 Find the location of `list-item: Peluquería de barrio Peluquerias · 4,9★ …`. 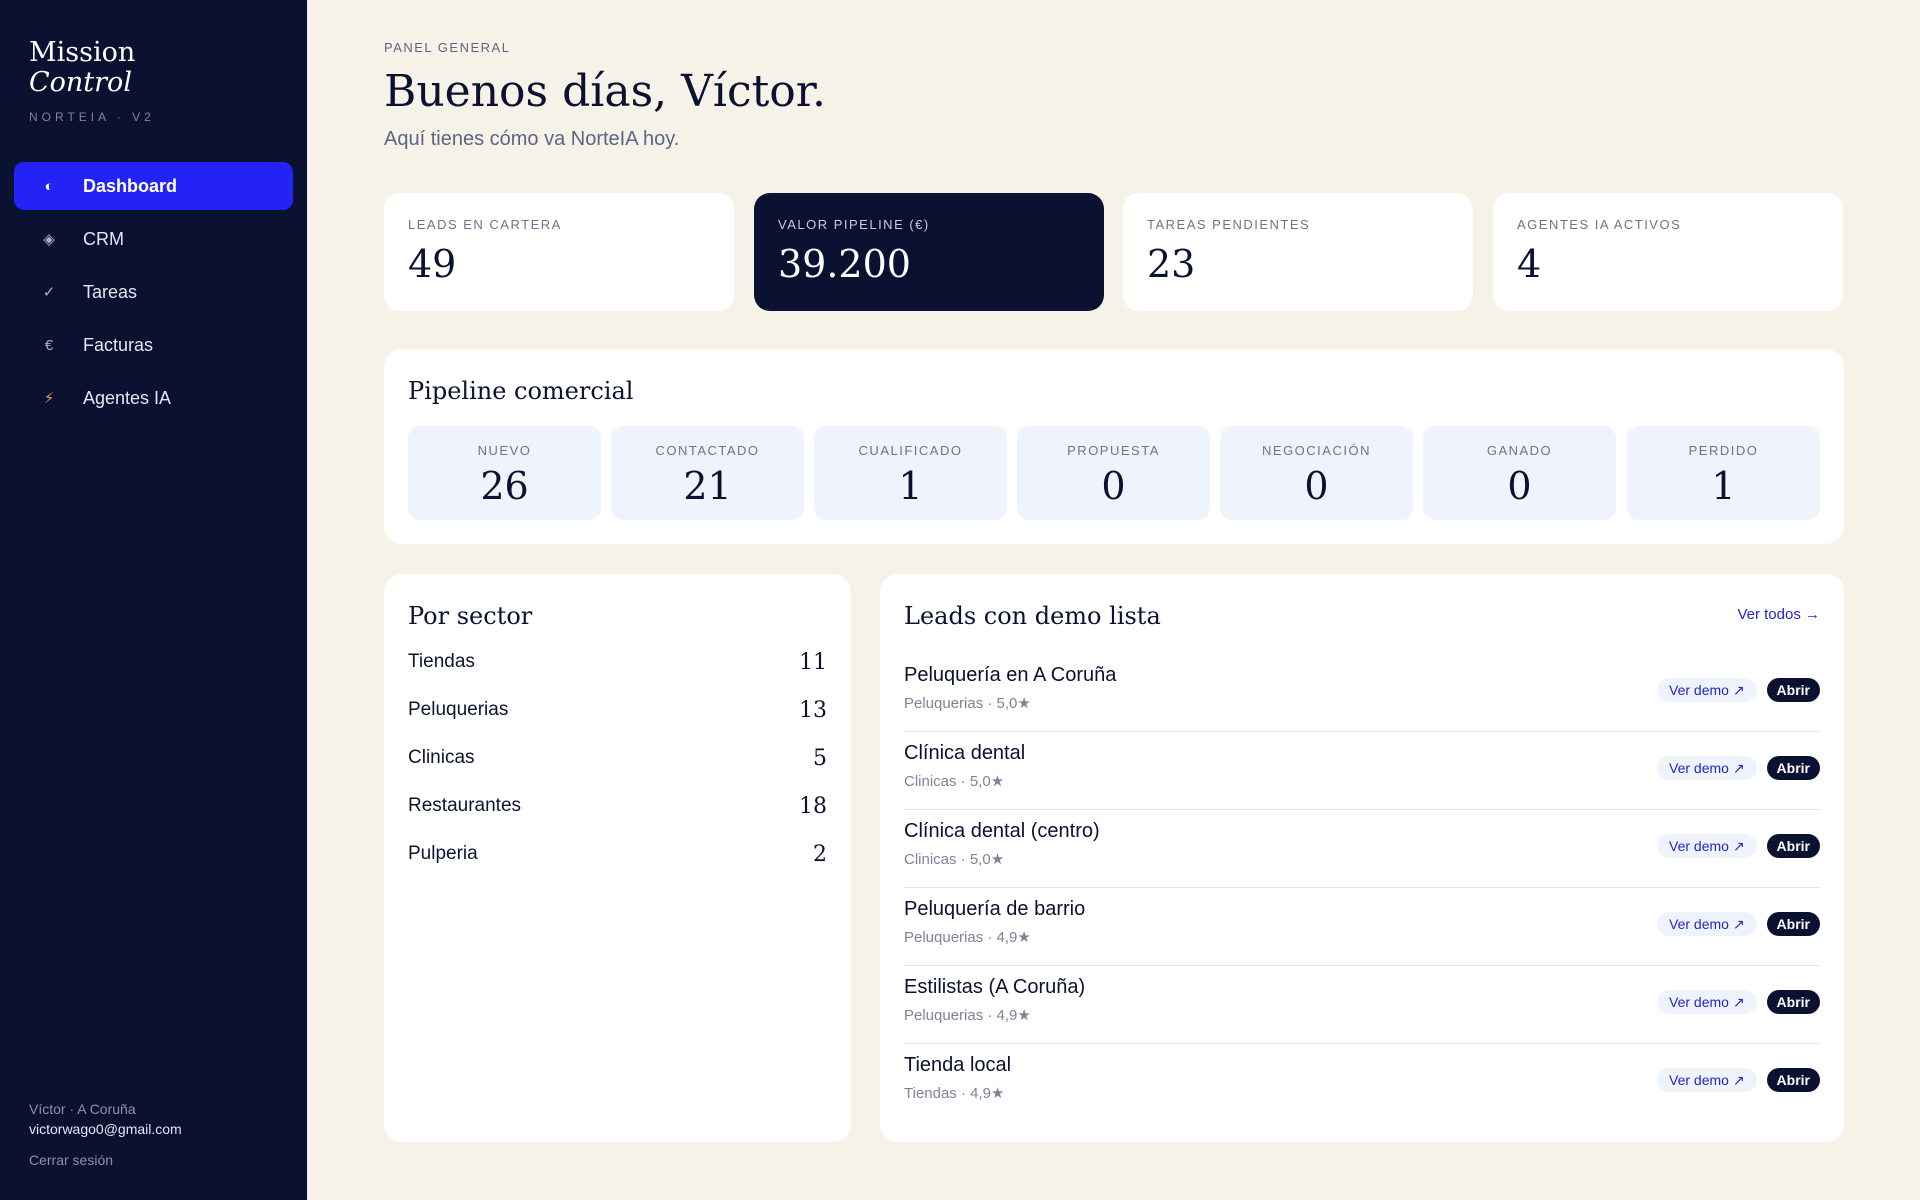

list-item: Peluquería de barrio Peluquerias · 4,9★ … is located at coordinates (1362, 927).